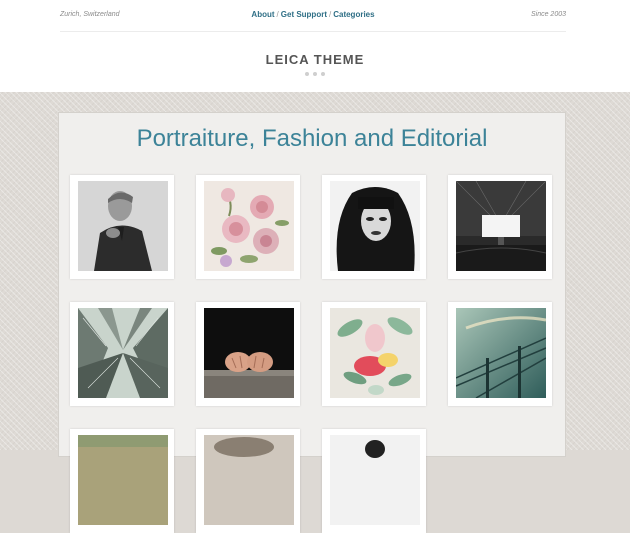 Image resolution: width=630 pixels, height=533 pixels. I want to click on drive-in-screen-image, so click(501, 226).